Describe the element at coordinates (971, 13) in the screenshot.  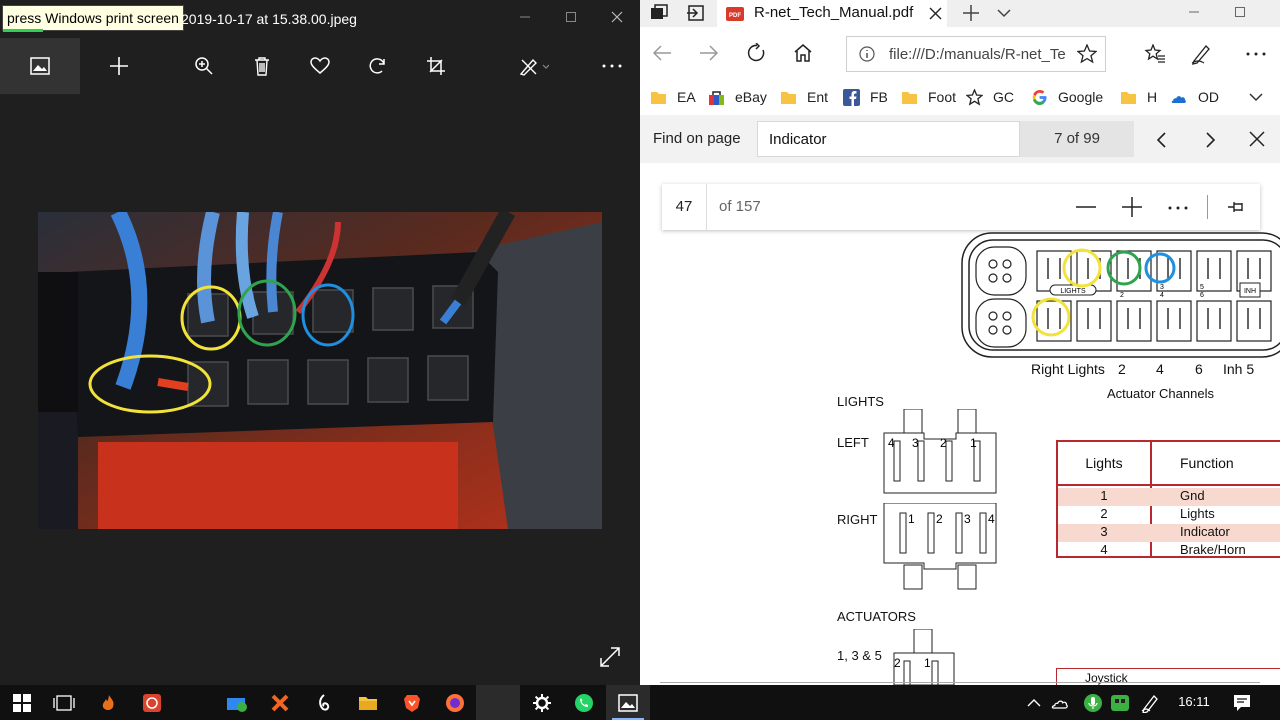
I see `new-tab-button` at that location.